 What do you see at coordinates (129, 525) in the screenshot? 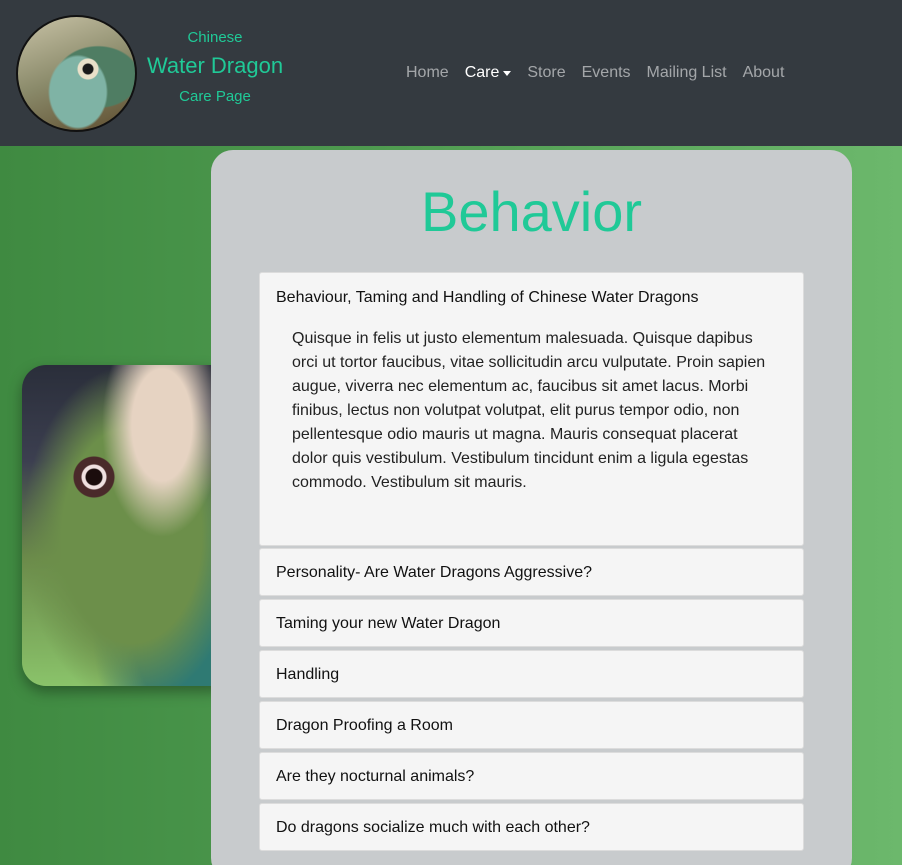
I see `water-dragon-photo` at bounding box center [129, 525].